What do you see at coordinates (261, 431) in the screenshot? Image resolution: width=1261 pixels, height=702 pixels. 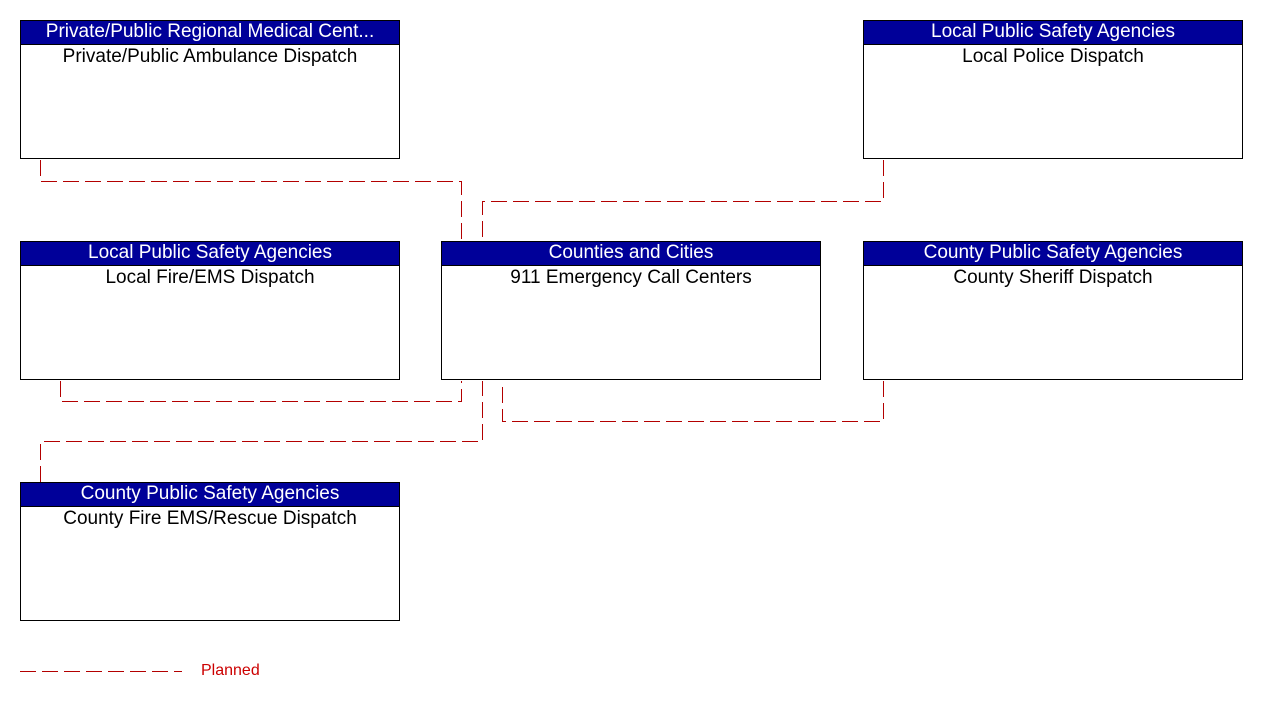 I see `link-countyfire-center` at bounding box center [261, 431].